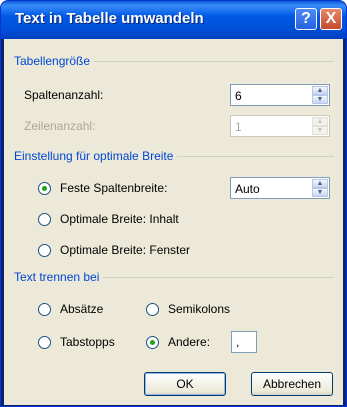 This screenshot has height=407, width=347. What do you see at coordinates (109, 18) in the screenshot?
I see `dialog-title: Text in Tabelle umwandeln` at bounding box center [109, 18].